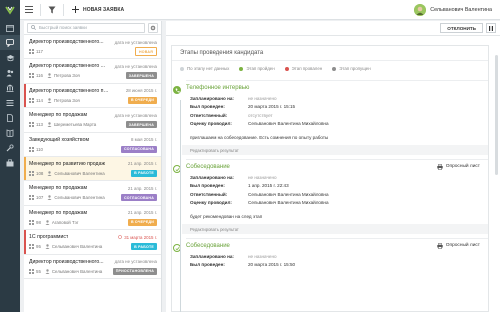  I want to click on stage-field-value: 20 марта 2015 г. 15:50, so click(272, 265).